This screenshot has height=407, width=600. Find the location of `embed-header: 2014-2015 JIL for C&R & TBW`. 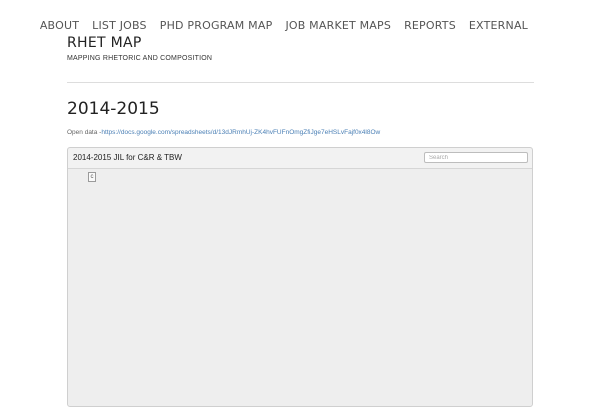

embed-header: 2014-2015 JIL for C&R & TBW is located at coordinates (300, 158).